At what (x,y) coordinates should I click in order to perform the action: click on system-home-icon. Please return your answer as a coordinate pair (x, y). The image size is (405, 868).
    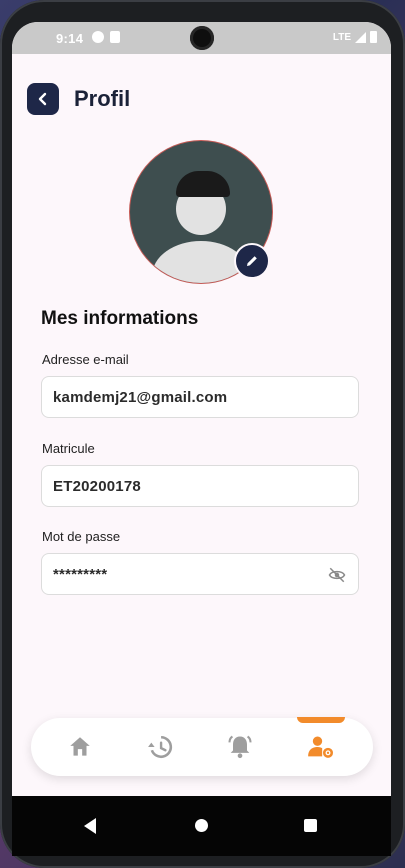
    Looking at the image, I should click on (201, 825).